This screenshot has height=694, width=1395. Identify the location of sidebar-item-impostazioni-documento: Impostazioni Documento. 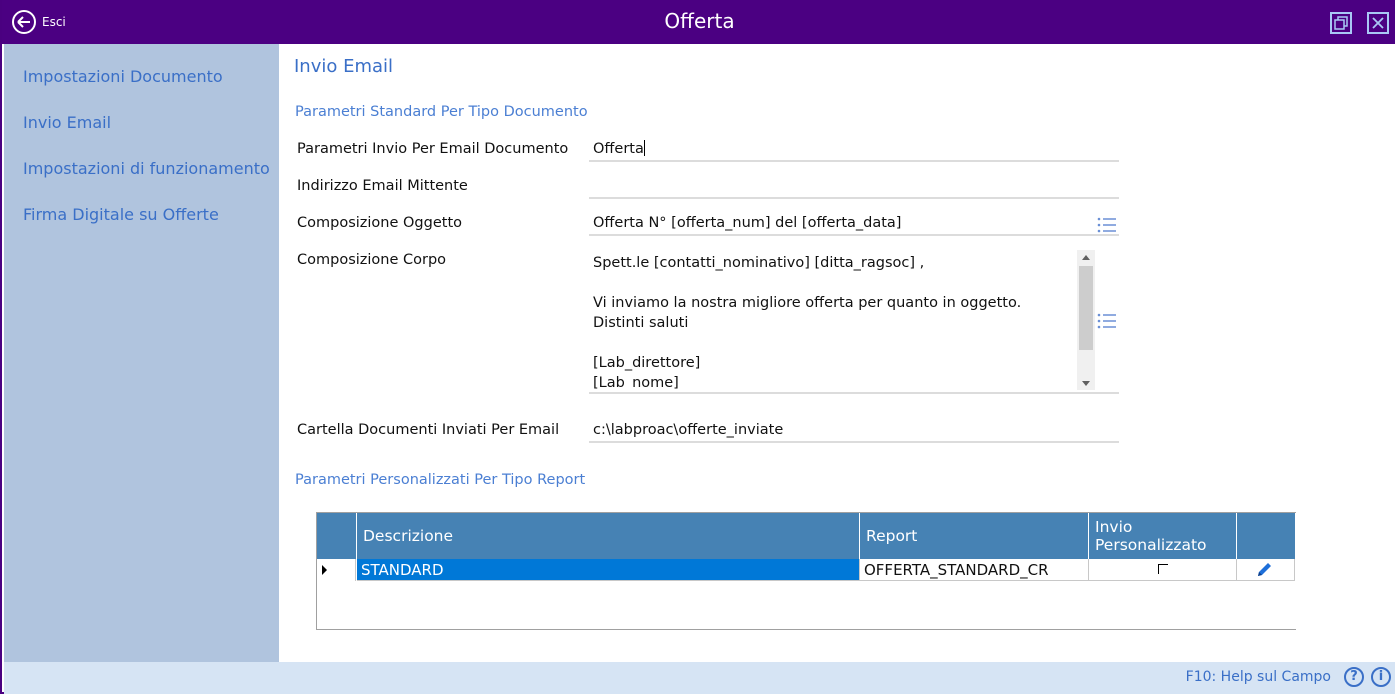
(123, 76).